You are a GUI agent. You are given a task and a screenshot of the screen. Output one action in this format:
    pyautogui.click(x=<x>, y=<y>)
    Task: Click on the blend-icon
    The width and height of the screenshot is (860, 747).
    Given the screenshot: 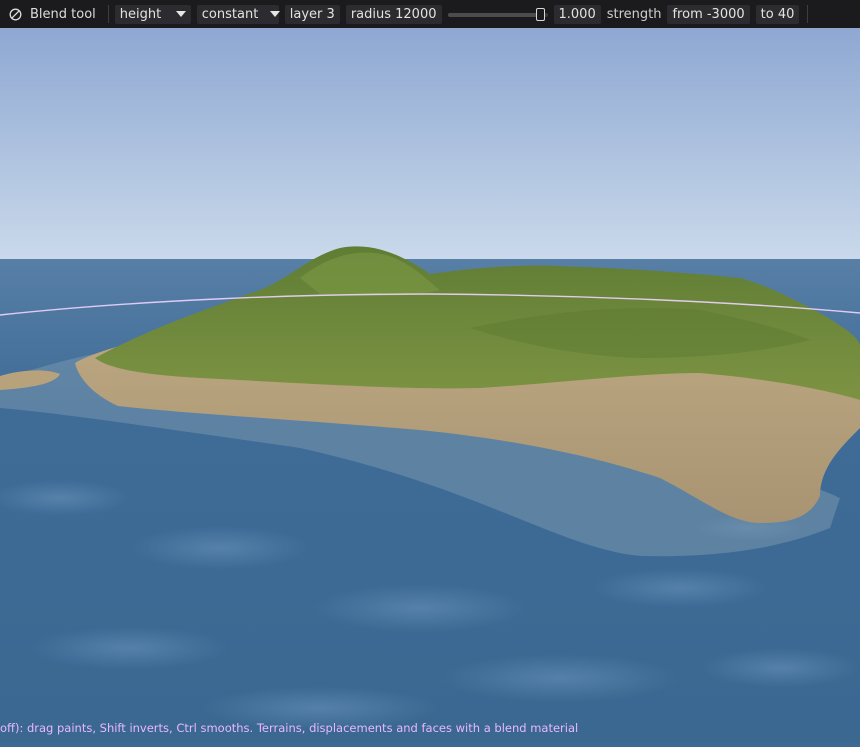 What is the action you would take?
    pyautogui.click(x=15, y=14)
    